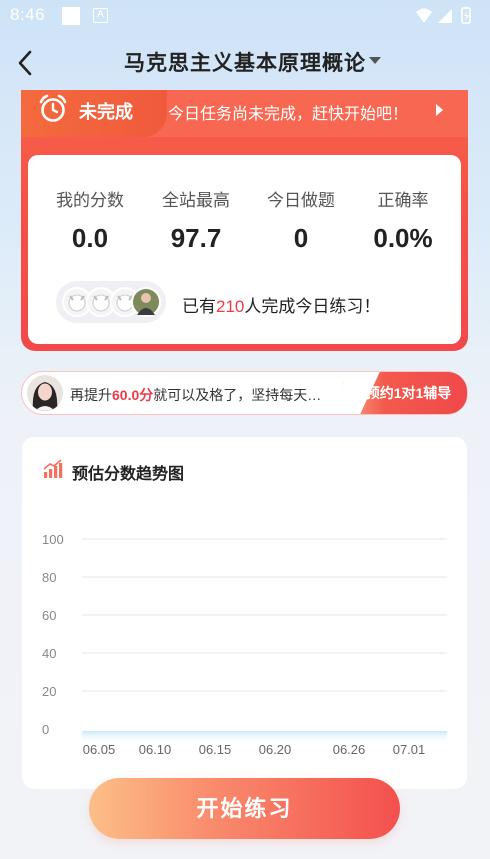  Describe the element at coordinates (49, 691) in the screenshot. I see `y-tick-label: 20` at that location.